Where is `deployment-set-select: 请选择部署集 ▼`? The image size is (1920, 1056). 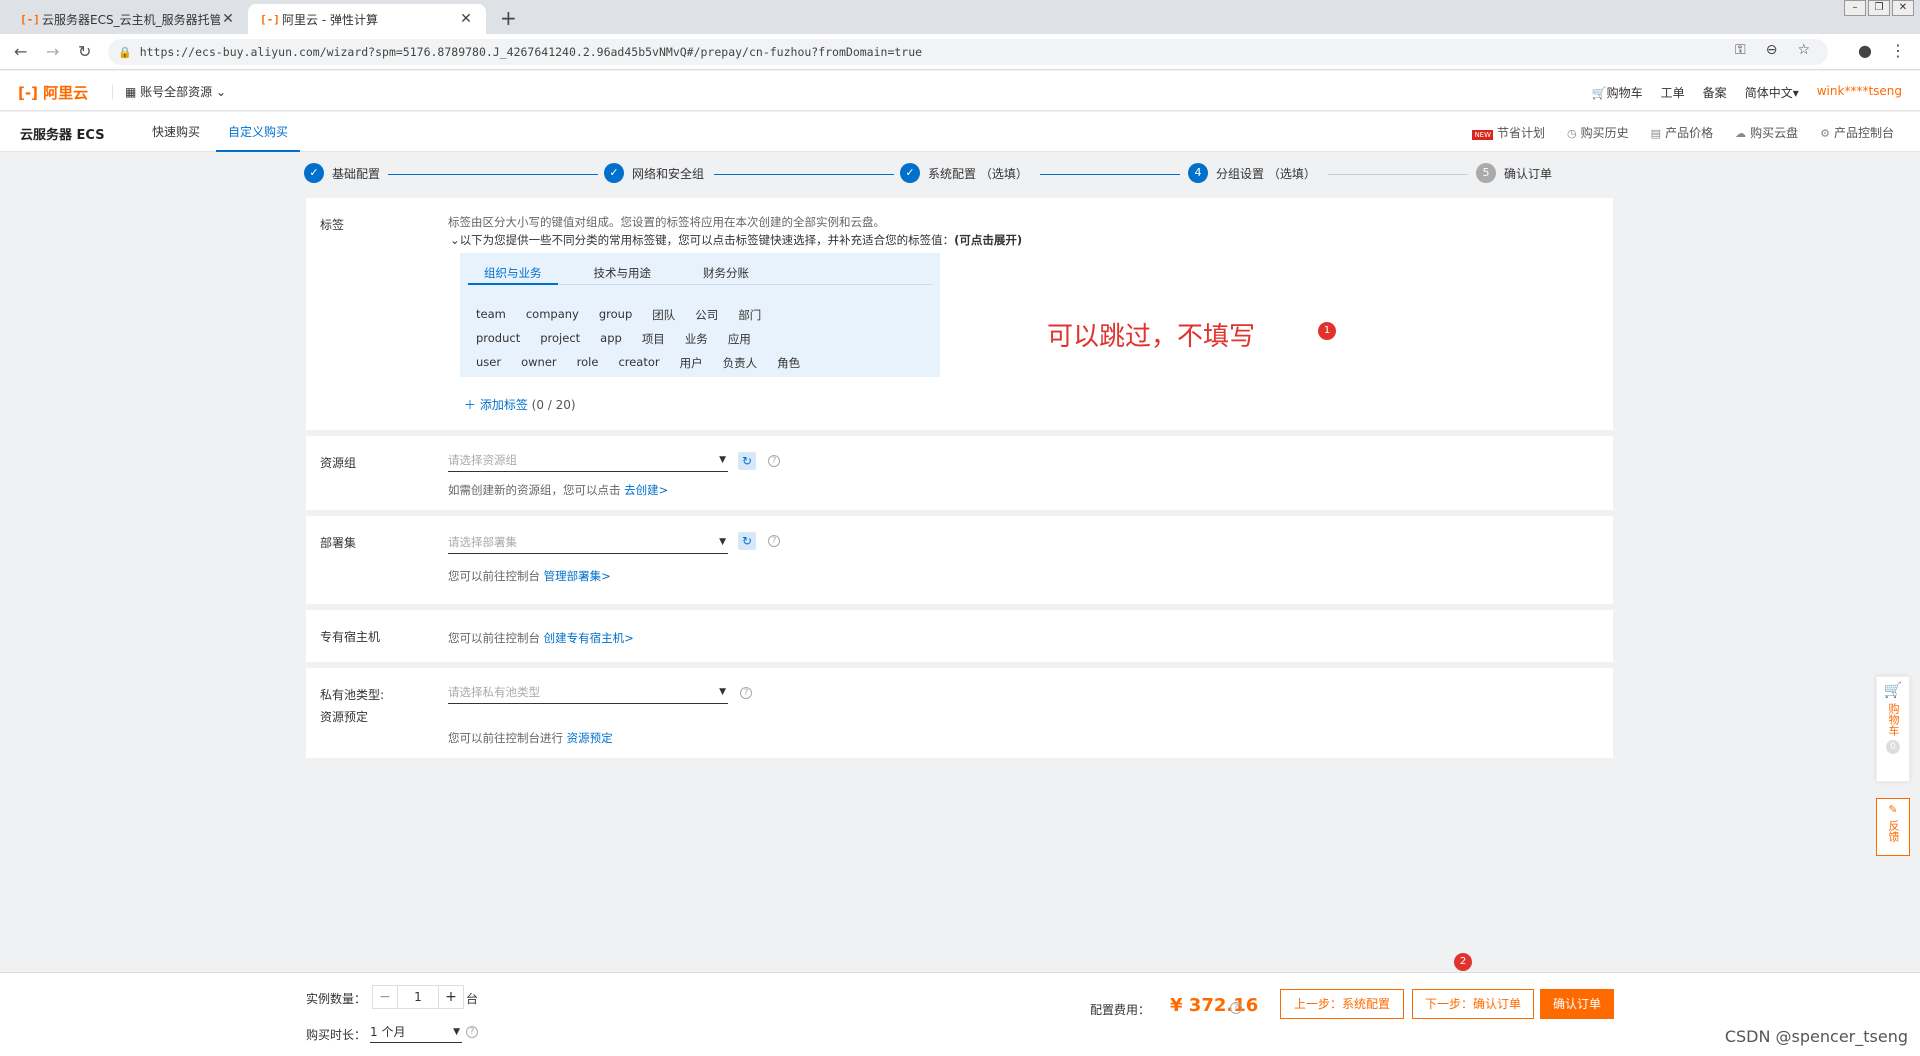 deployment-set-select: 请选择部署集 ▼ is located at coordinates (588, 543).